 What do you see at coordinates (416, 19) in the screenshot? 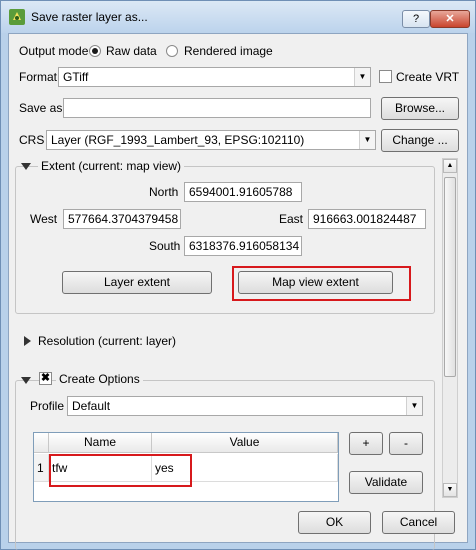
I see `help-button: ?` at bounding box center [416, 19].